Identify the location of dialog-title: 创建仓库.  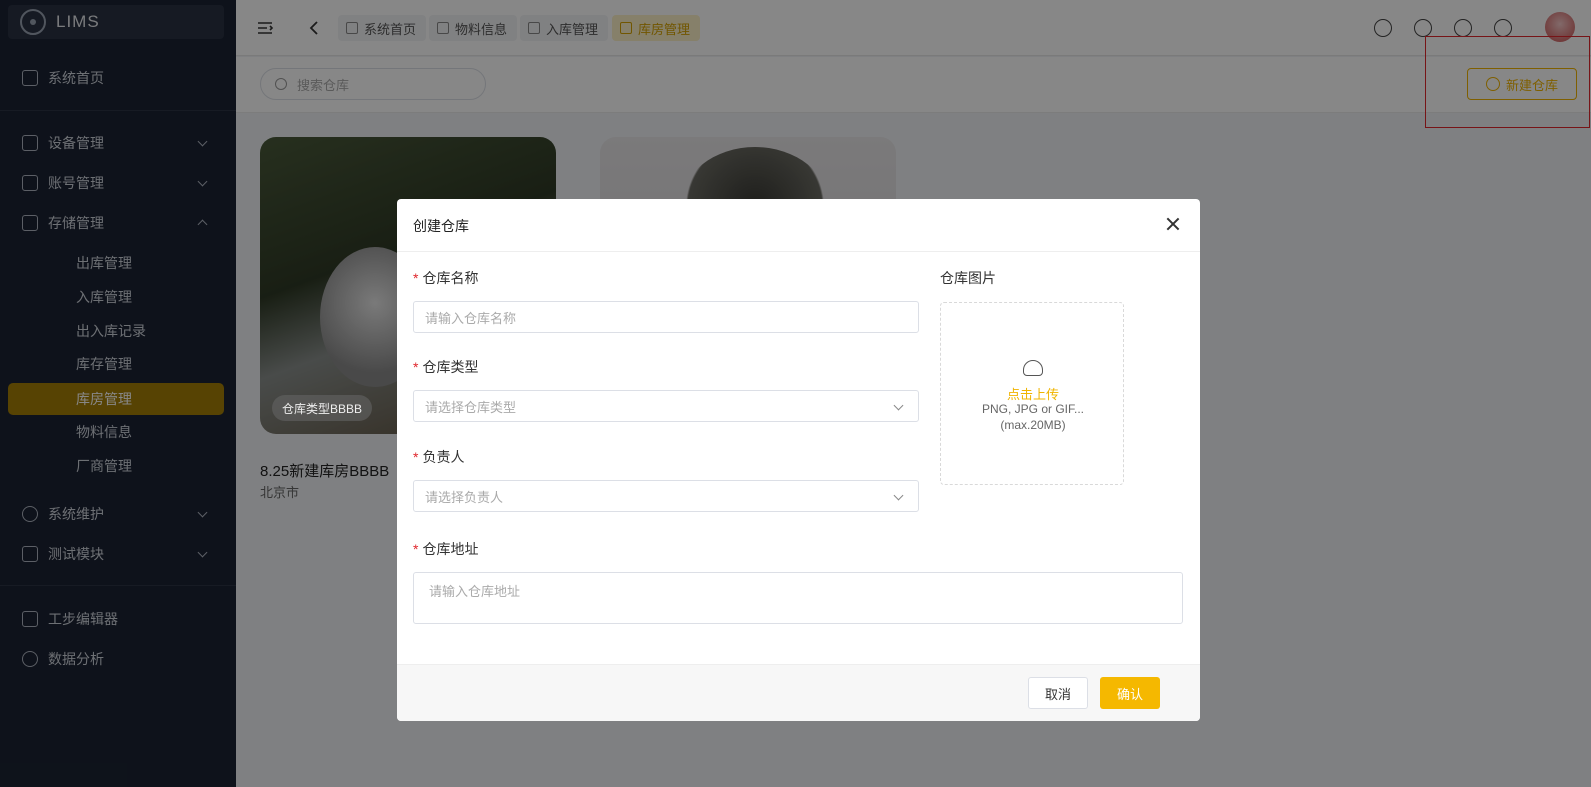
(441, 226).